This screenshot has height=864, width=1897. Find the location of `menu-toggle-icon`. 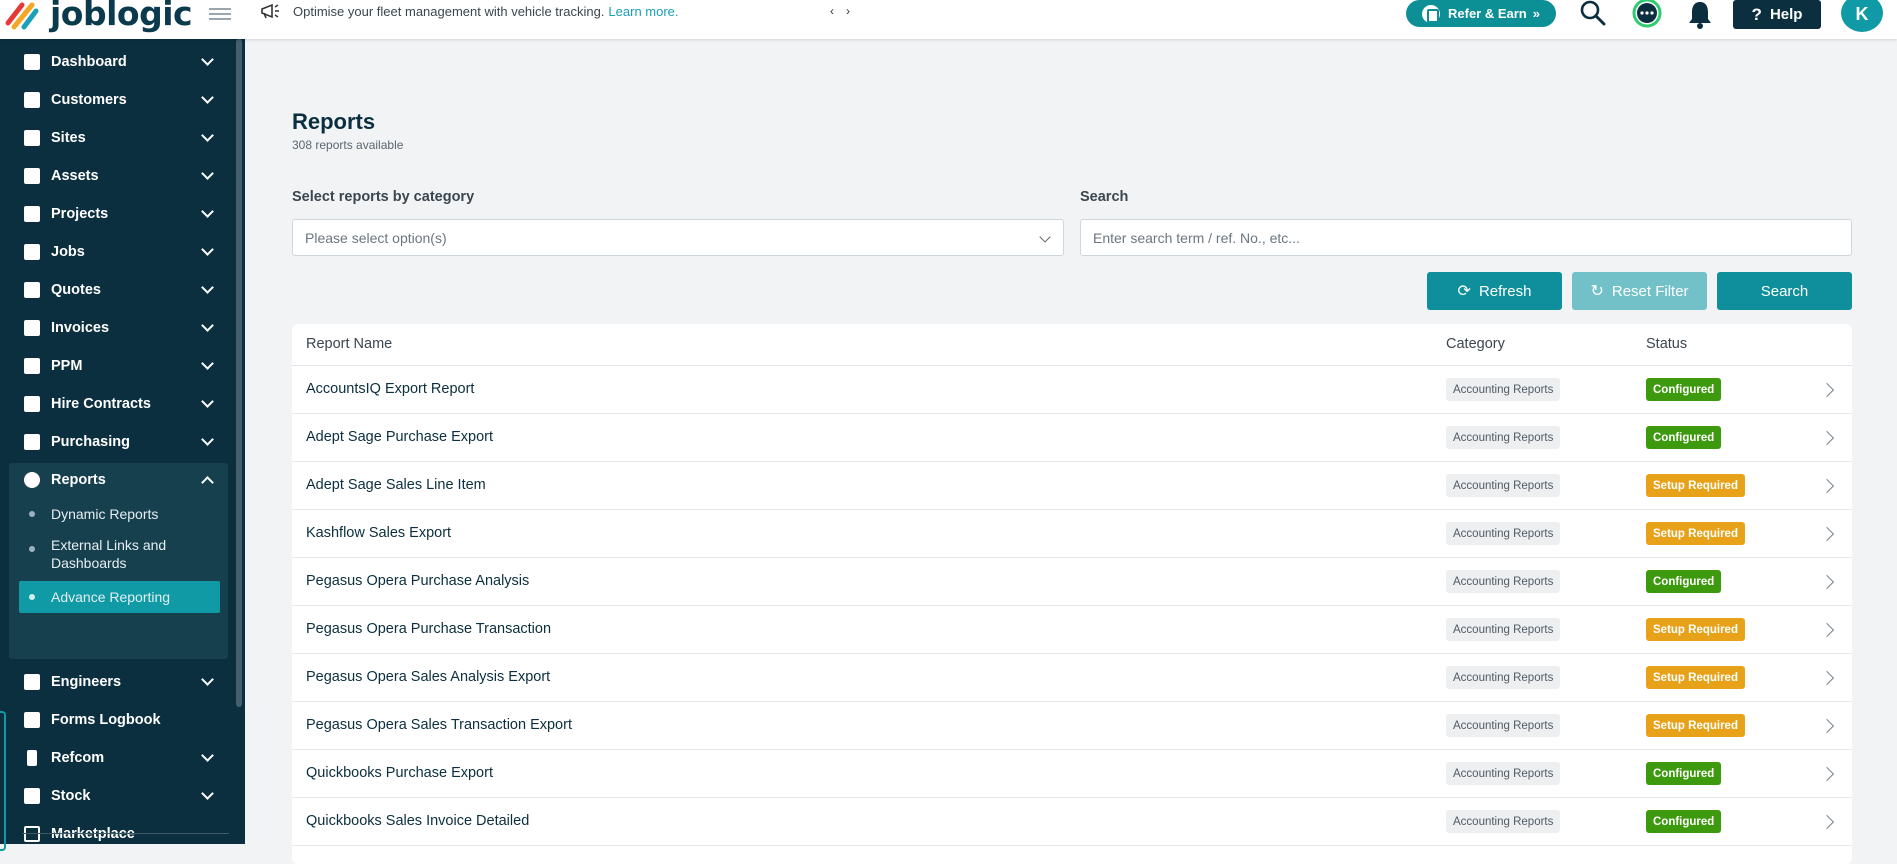

menu-toggle-icon is located at coordinates (220, 14).